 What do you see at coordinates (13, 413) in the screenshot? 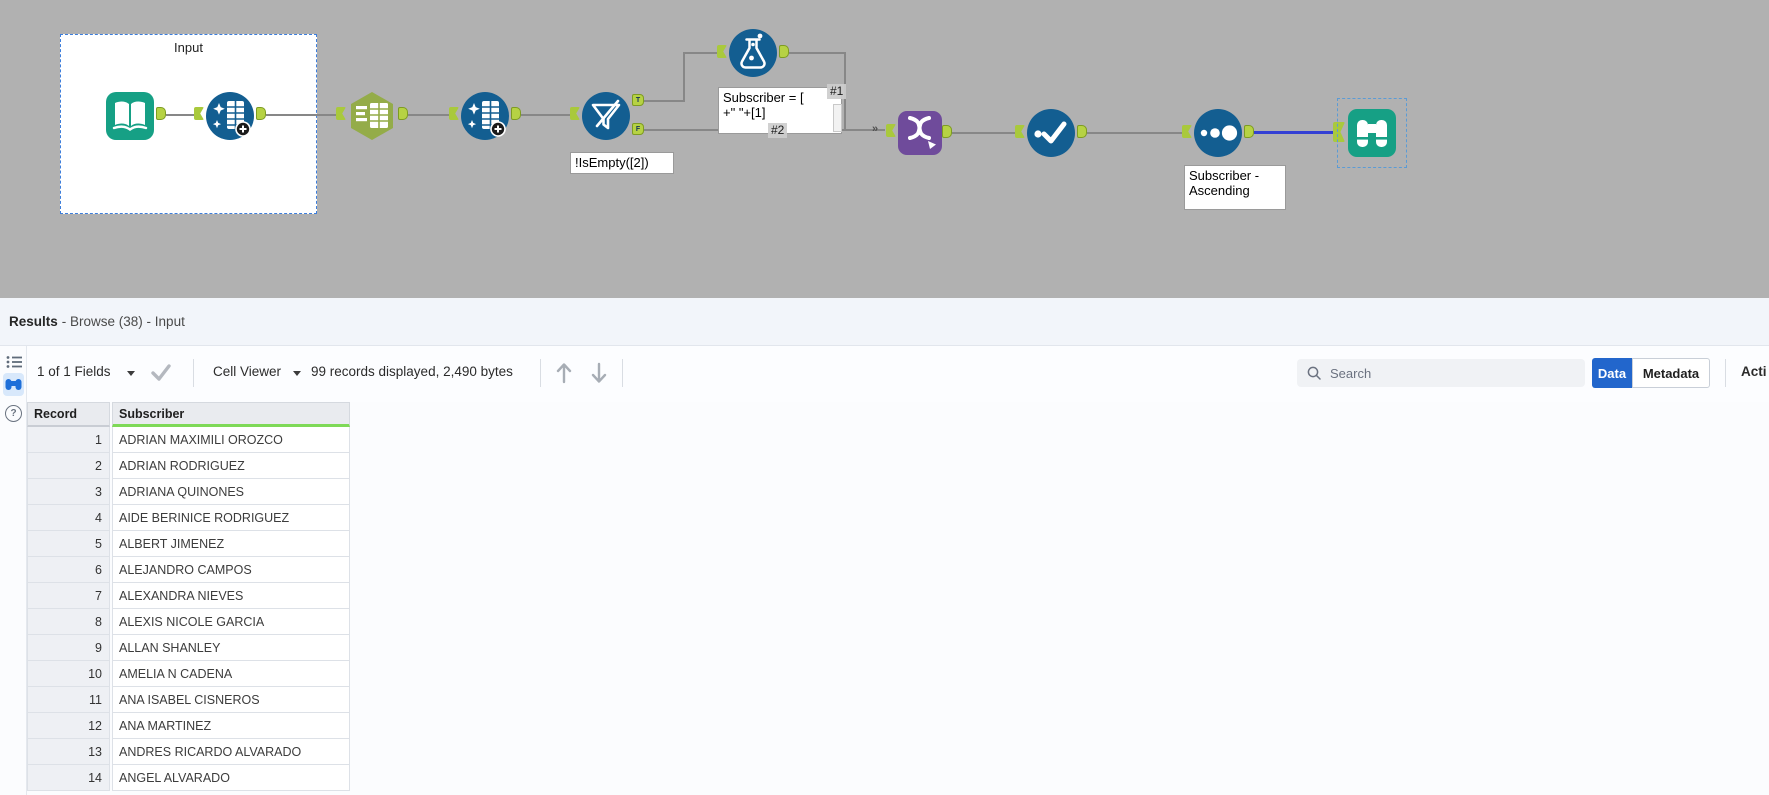
I see `help-button: ?` at bounding box center [13, 413].